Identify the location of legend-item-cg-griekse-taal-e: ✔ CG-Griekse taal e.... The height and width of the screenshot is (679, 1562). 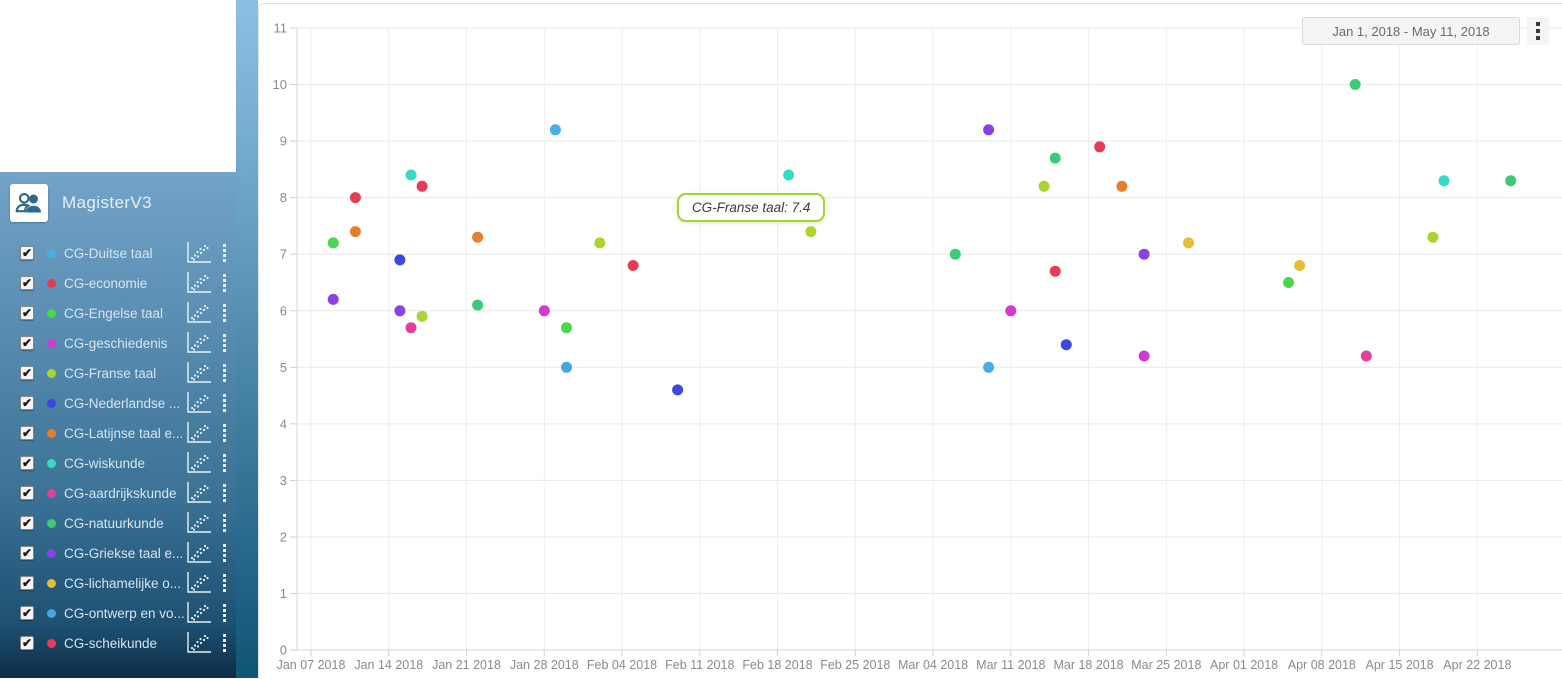
(118, 553).